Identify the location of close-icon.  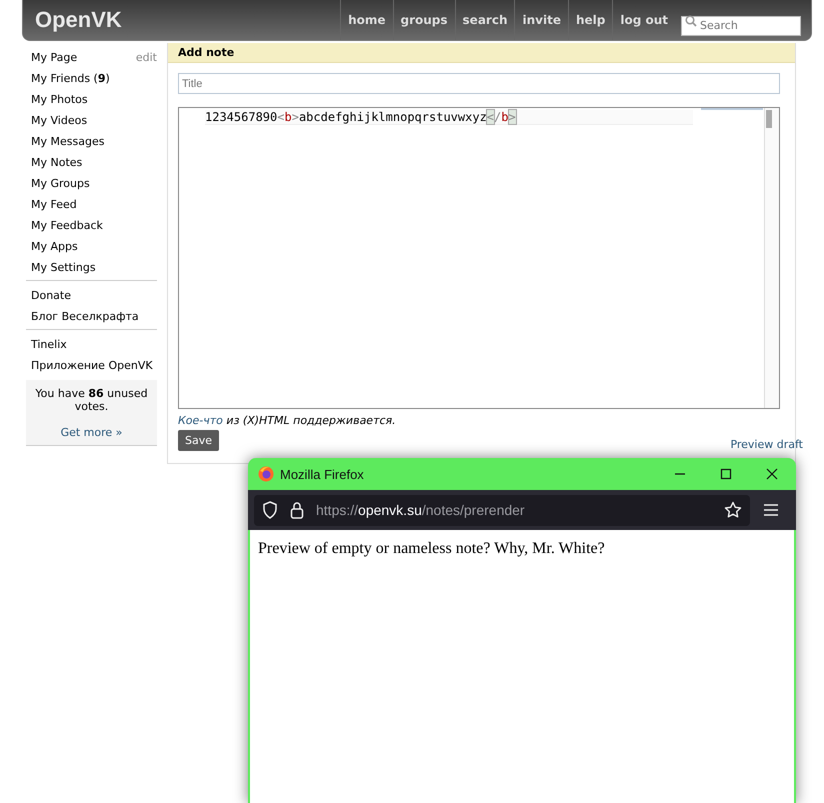
(772, 474).